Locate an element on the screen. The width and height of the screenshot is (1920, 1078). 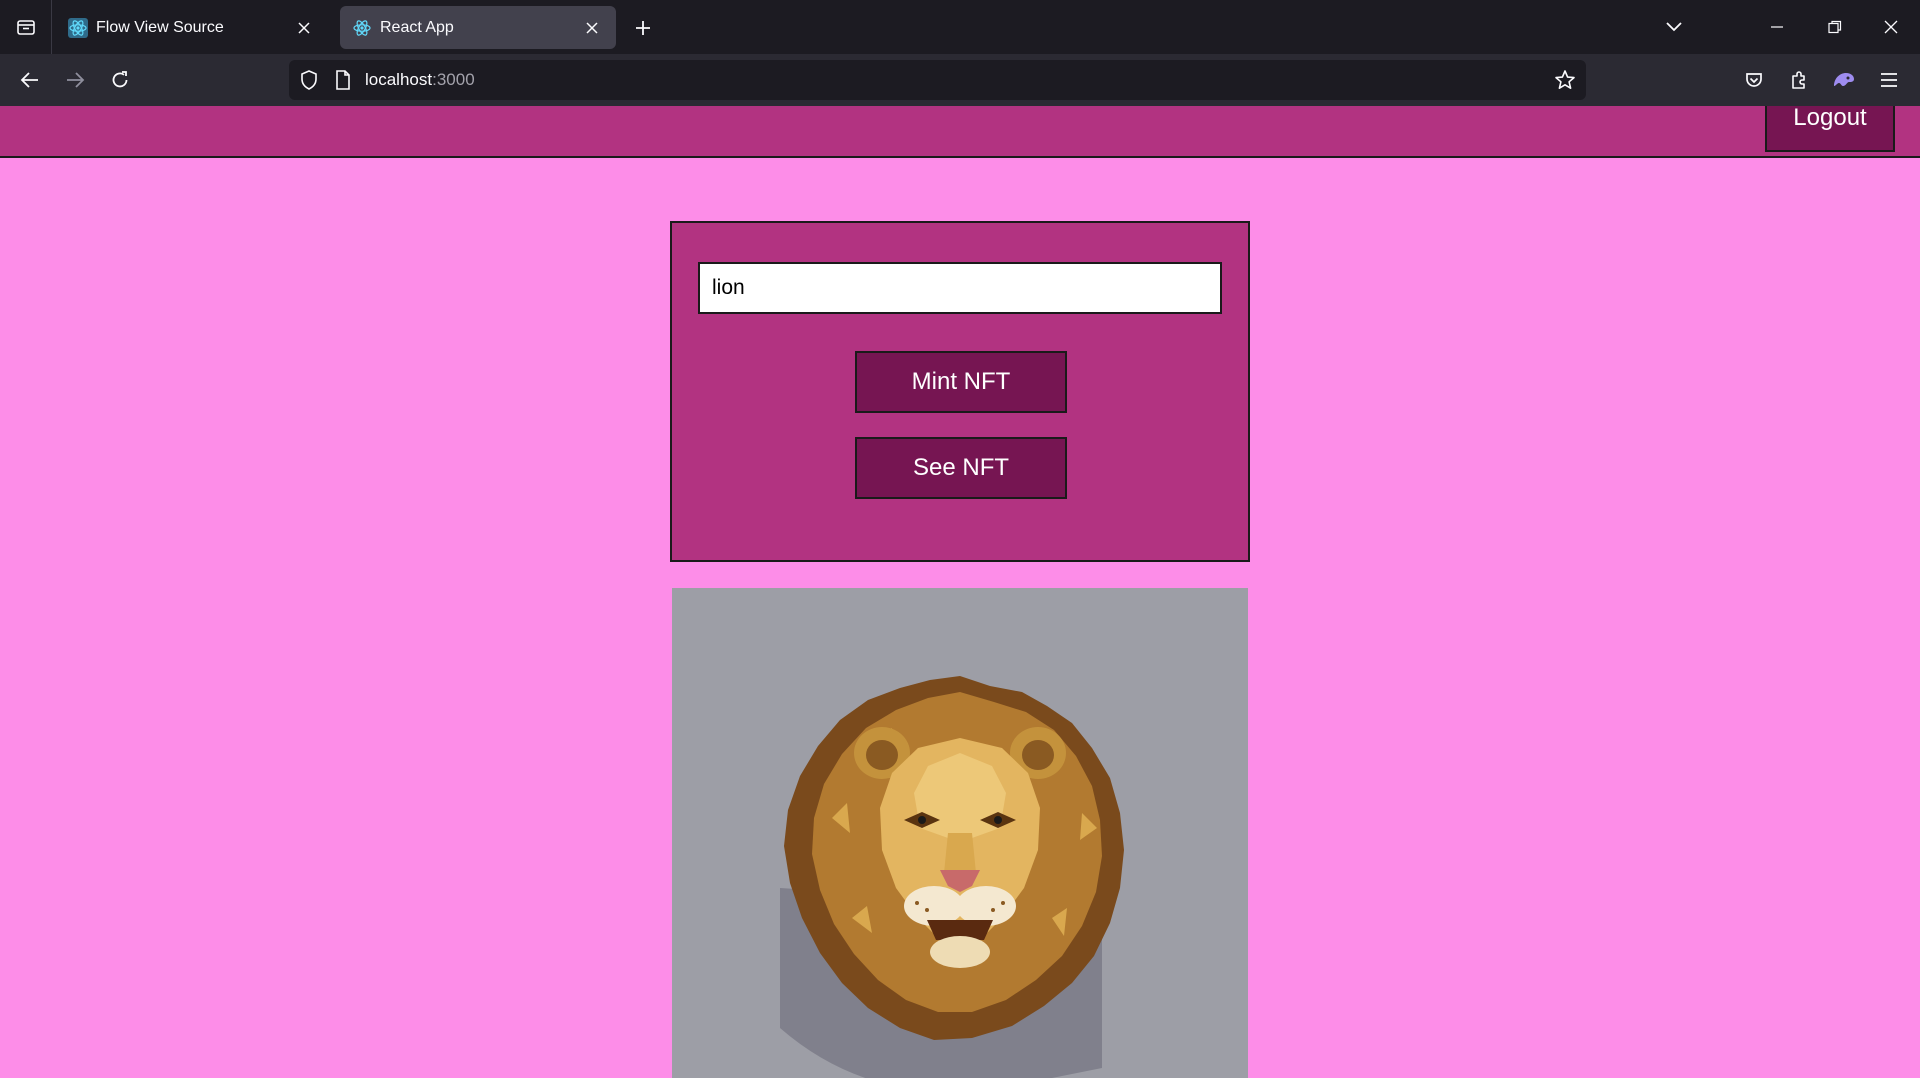
url-text: localhost:3000 is located at coordinates (420, 80).